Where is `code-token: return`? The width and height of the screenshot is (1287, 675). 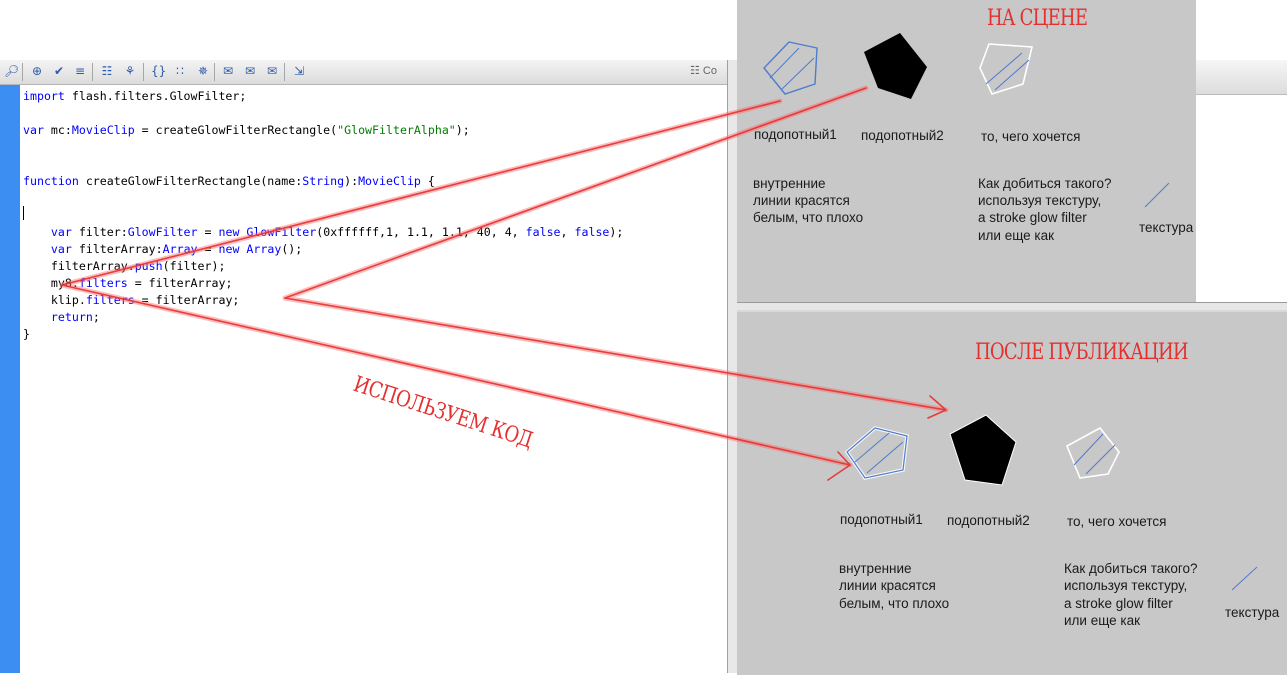 code-token: return is located at coordinates (71, 317).